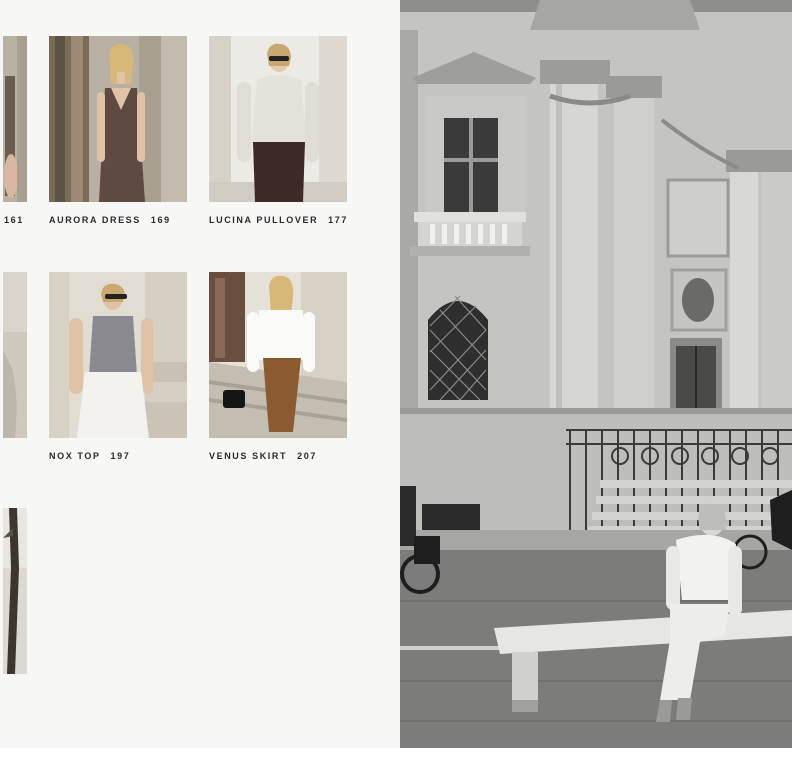  What do you see at coordinates (118, 355) in the screenshot?
I see `nox-top-photo` at bounding box center [118, 355].